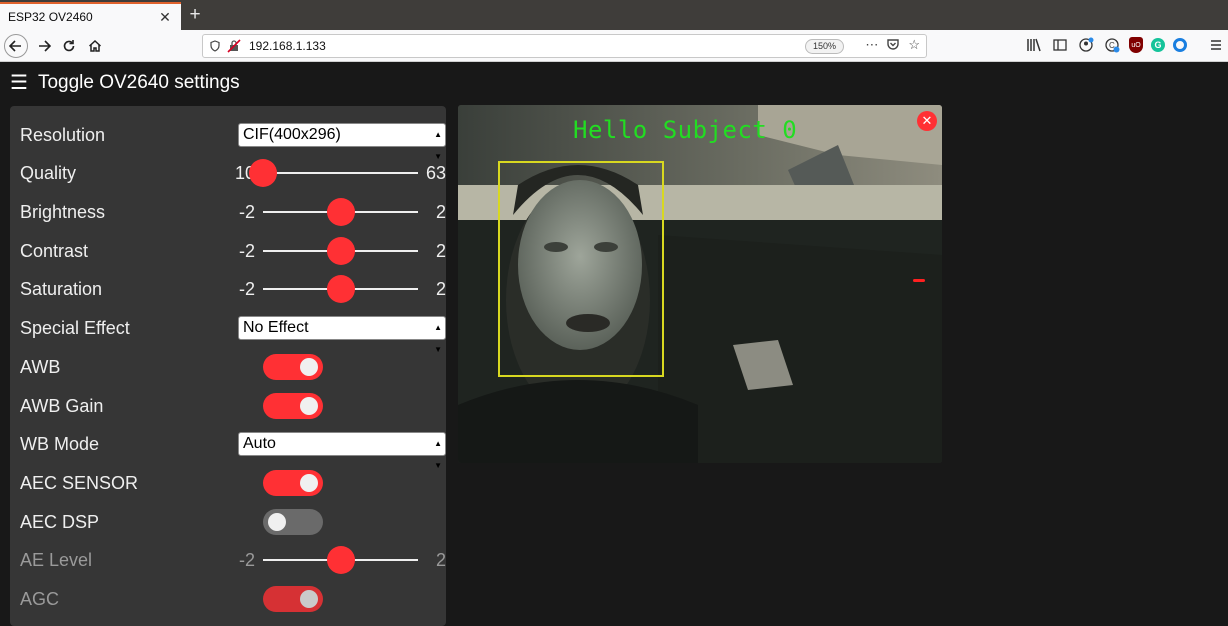 Image resolution: width=1228 pixels, height=626 pixels. I want to click on grammarly-icon: G, so click(1158, 45).